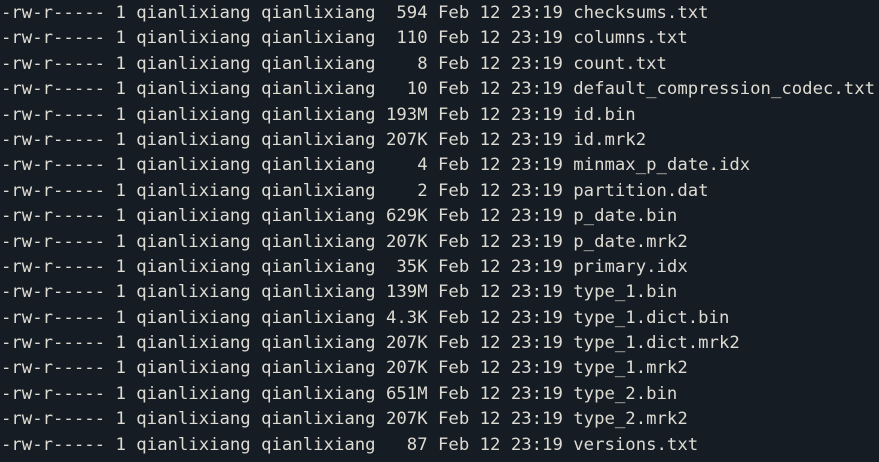  I want to click on file-size: 4, so click(406, 165).